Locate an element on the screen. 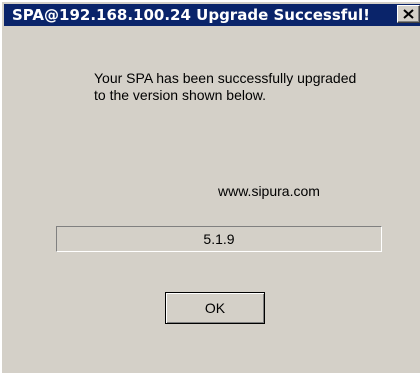  window-title: SPA@192.168.100.24 Upgrade Successful! is located at coordinates (191, 15).